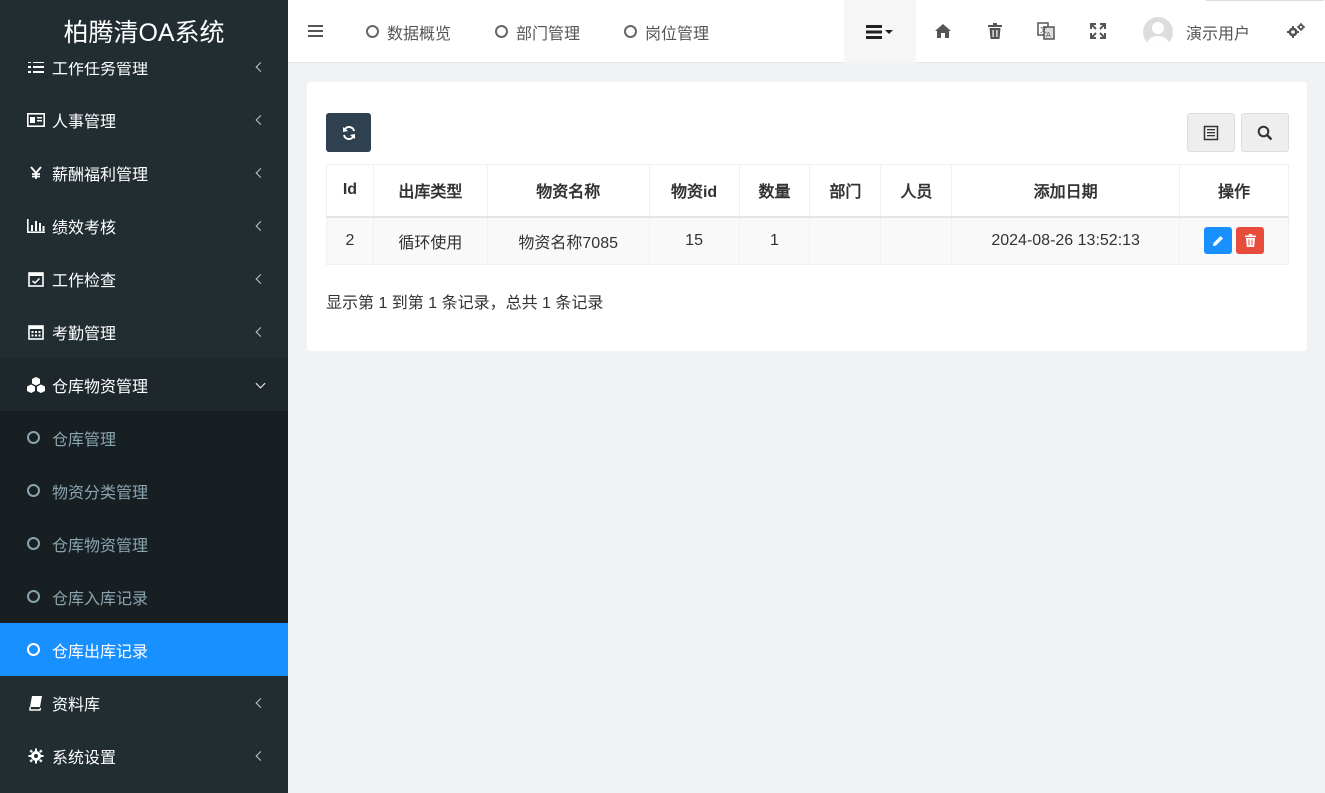  Describe the element at coordinates (36, 756) in the screenshot. I see `gear-icon` at that location.